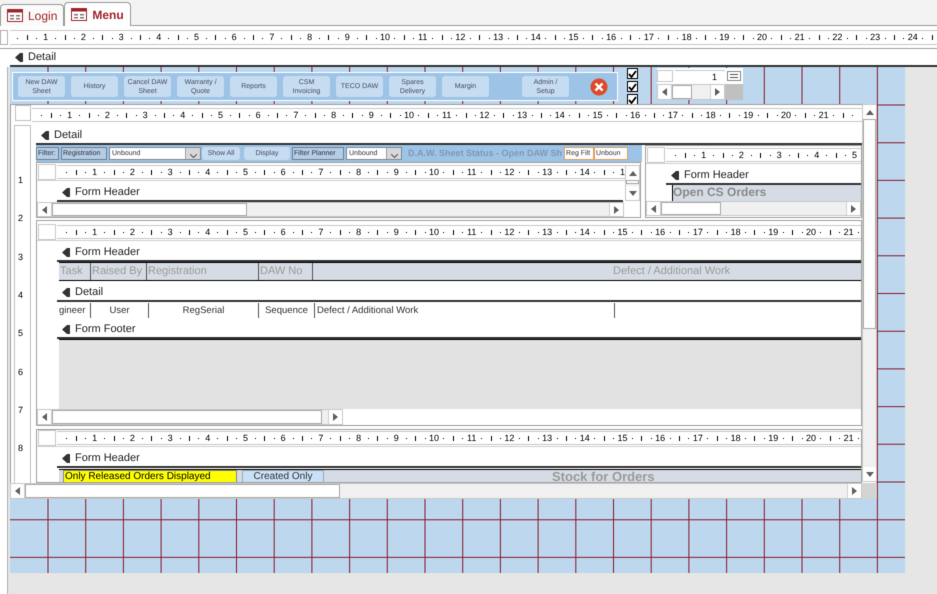 The width and height of the screenshot is (937, 594). Describe the element at coordinates (734, 76) in the screenshot. I see `list-icon` at that location.